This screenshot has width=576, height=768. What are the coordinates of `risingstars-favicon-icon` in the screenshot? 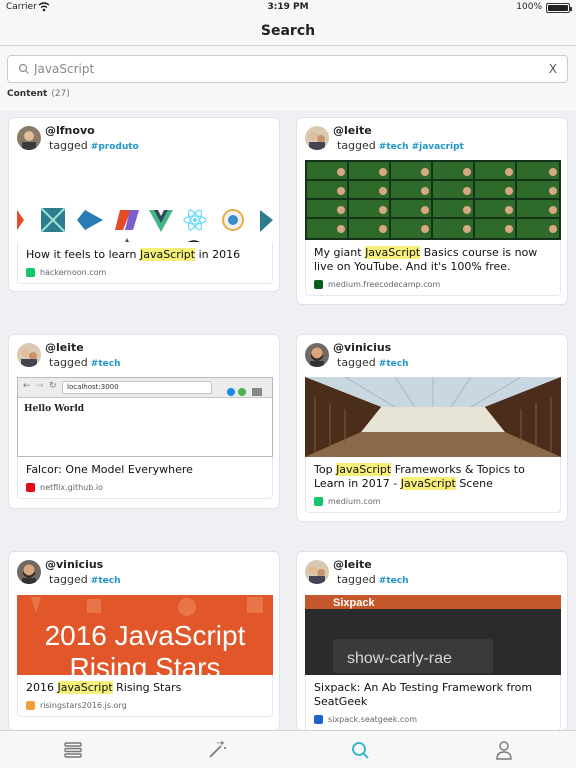 It's located at (30, 705).